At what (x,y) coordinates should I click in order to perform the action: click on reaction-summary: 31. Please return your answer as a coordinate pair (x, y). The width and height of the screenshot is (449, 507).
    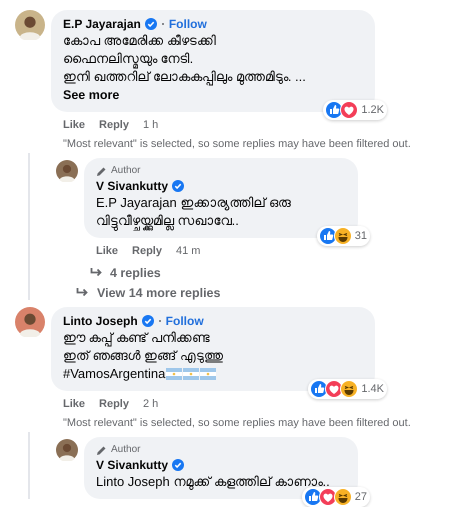
    Looking at the image, I should click on (343, 236).